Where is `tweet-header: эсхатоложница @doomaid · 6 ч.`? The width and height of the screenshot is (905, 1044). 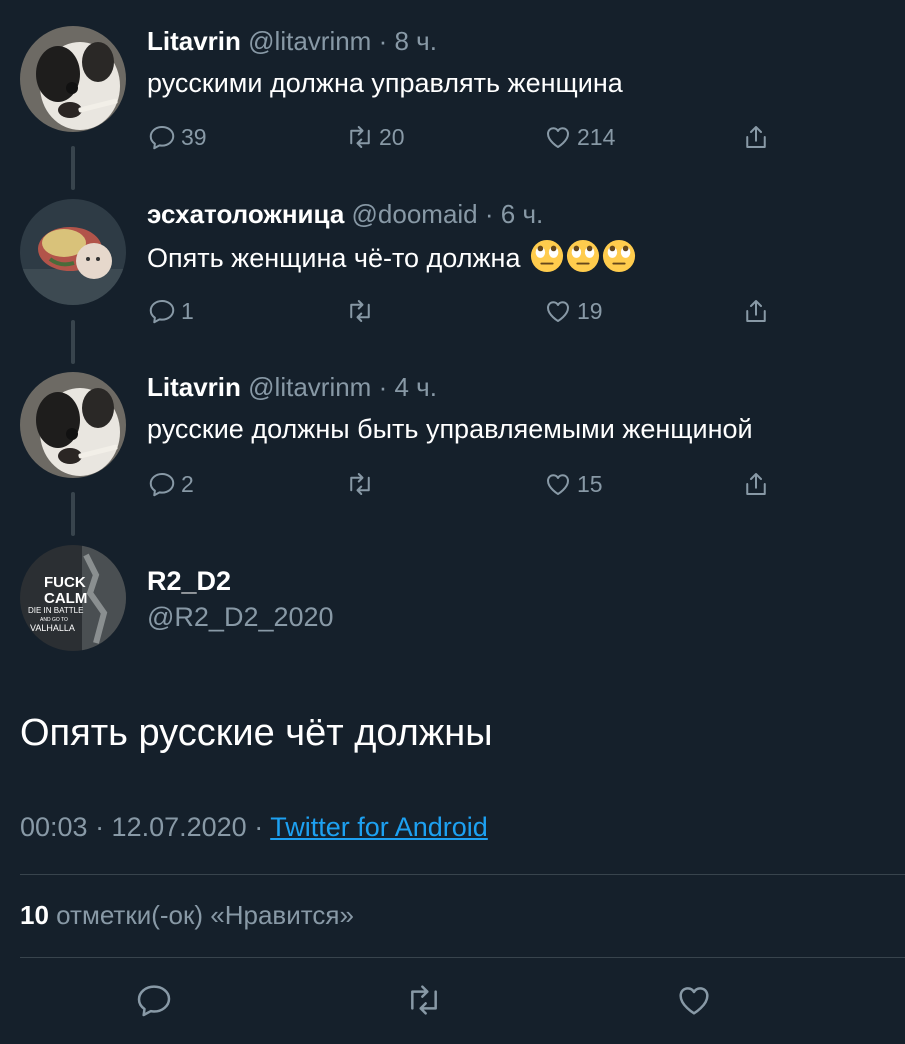
tweet-header: эсхатоложница @doomaid · 6 ч. is located at coordinates (345, 214).